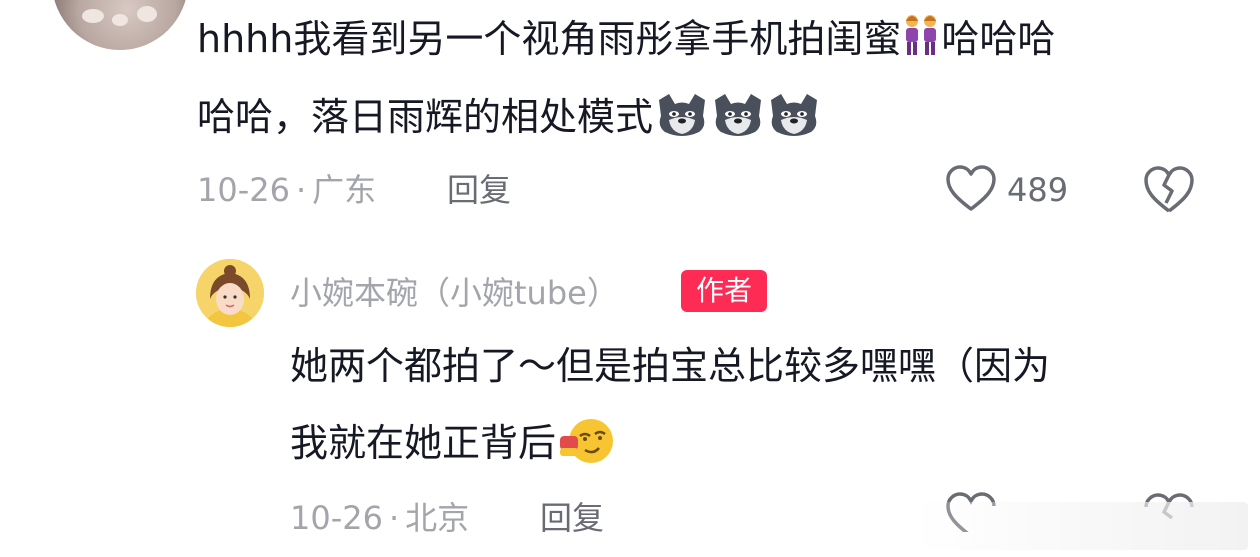  What do you see at coordinates (549, 39) in the screenshot?
I see `comment-text-segment: hhhh我看到另一个视角雨彤拿手机拍闺蜜` at bounding box center [549, 39].